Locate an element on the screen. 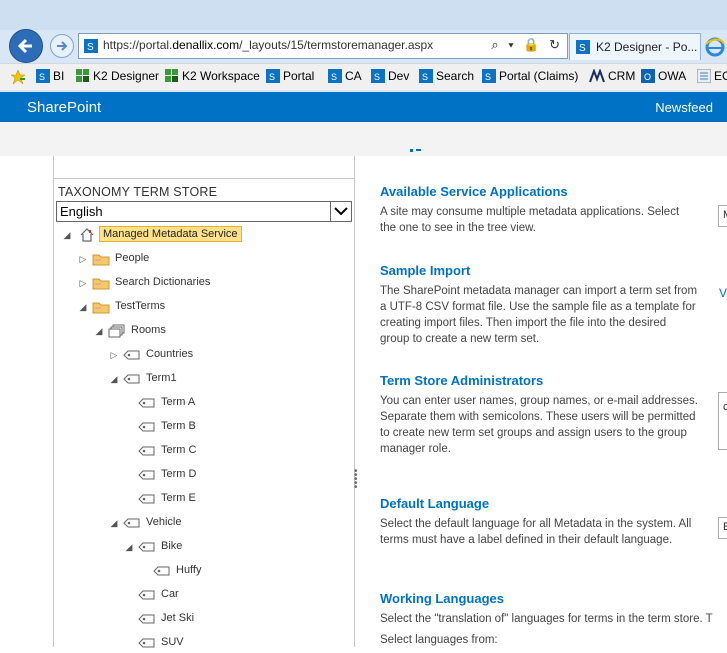 The height and width of the screenshot is (653, 727). fav-k2-workspace: K2 Workspace is located at coordinates (212, 76).